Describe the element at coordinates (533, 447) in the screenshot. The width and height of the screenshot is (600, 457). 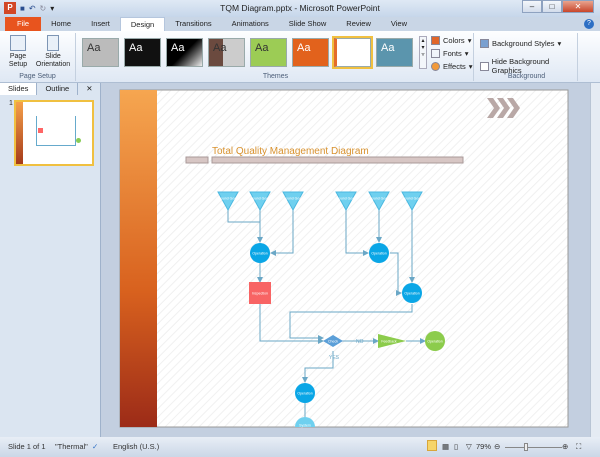
I see `zoom-slider` at that location.